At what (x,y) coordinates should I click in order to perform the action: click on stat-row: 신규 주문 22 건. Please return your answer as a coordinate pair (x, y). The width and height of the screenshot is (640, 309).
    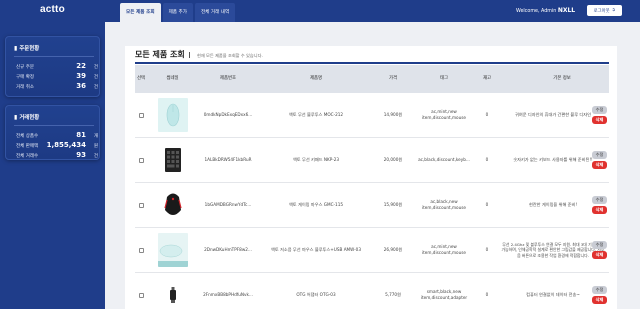
    Looking at the image, I should click on (57, 66).